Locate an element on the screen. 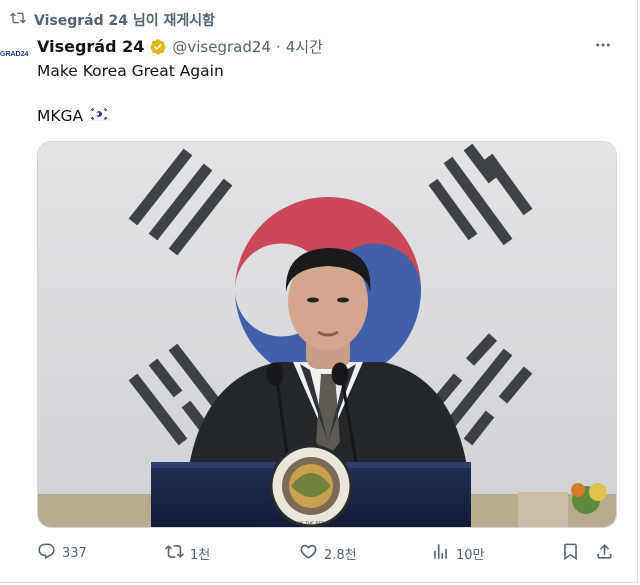 This screenshot has width=640, height=585. share-icon is located at coordinates (604, 553).